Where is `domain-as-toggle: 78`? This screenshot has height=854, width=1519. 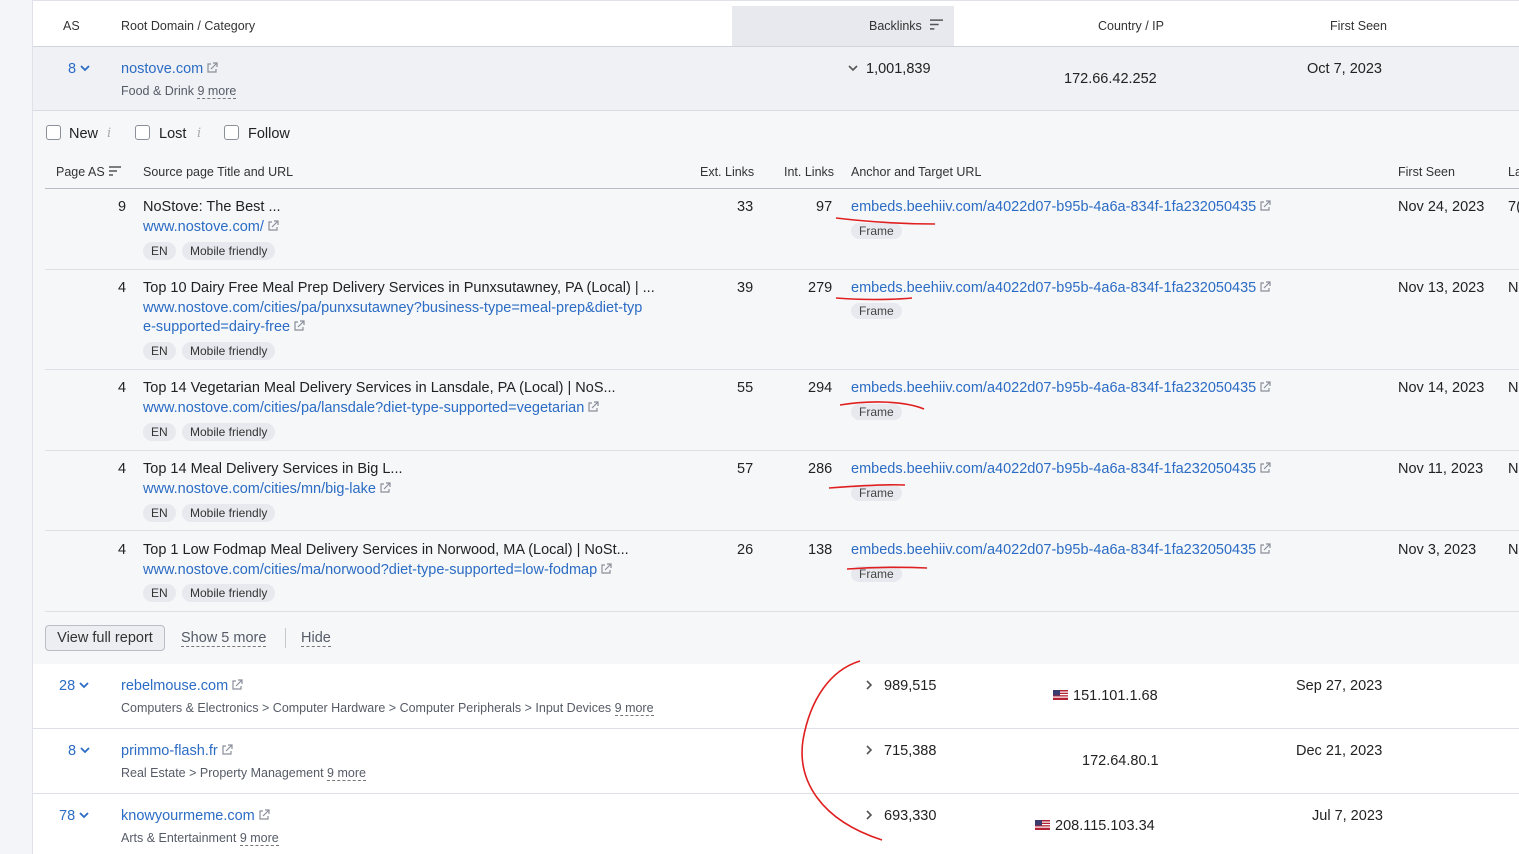
domain-as-toggle: 78 is located at coordinates (74, 816).